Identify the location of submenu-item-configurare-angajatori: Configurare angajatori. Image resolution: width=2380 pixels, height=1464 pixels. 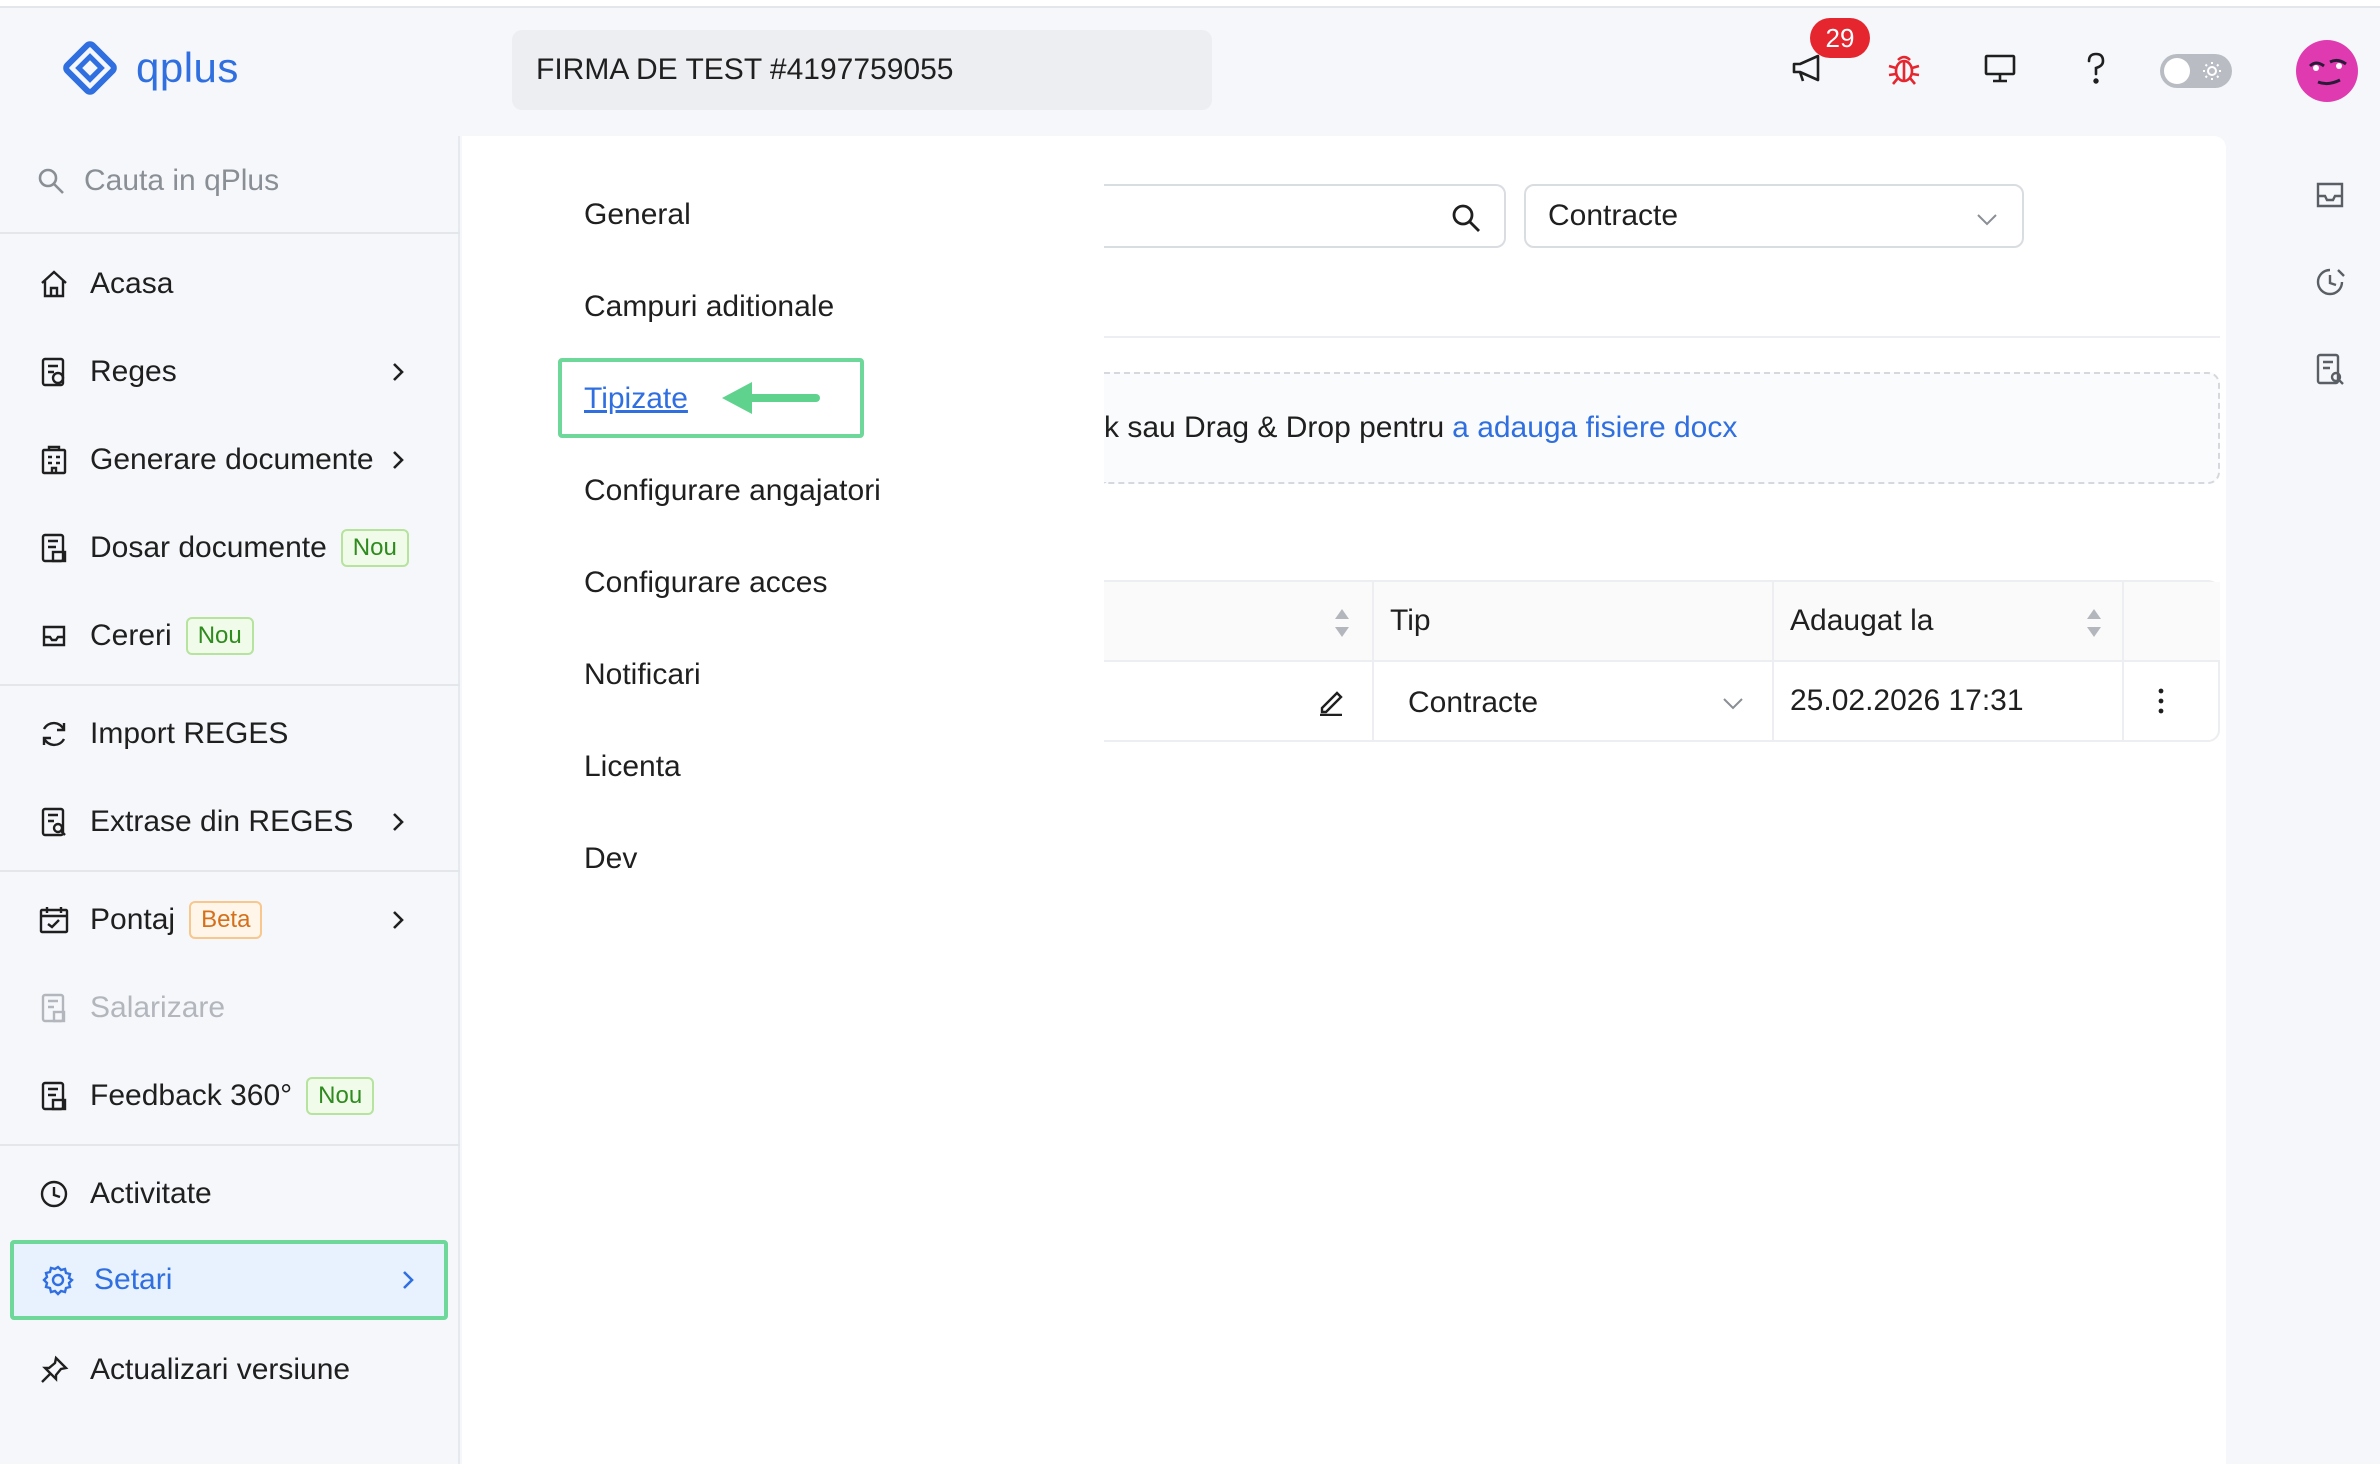
(732, 491).